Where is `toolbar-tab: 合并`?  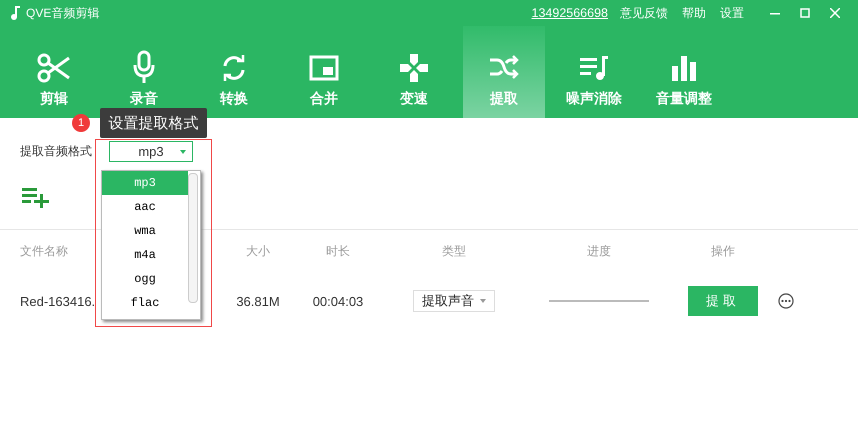 toolbar-tab: 合并 is located at coordinates (324, 84).